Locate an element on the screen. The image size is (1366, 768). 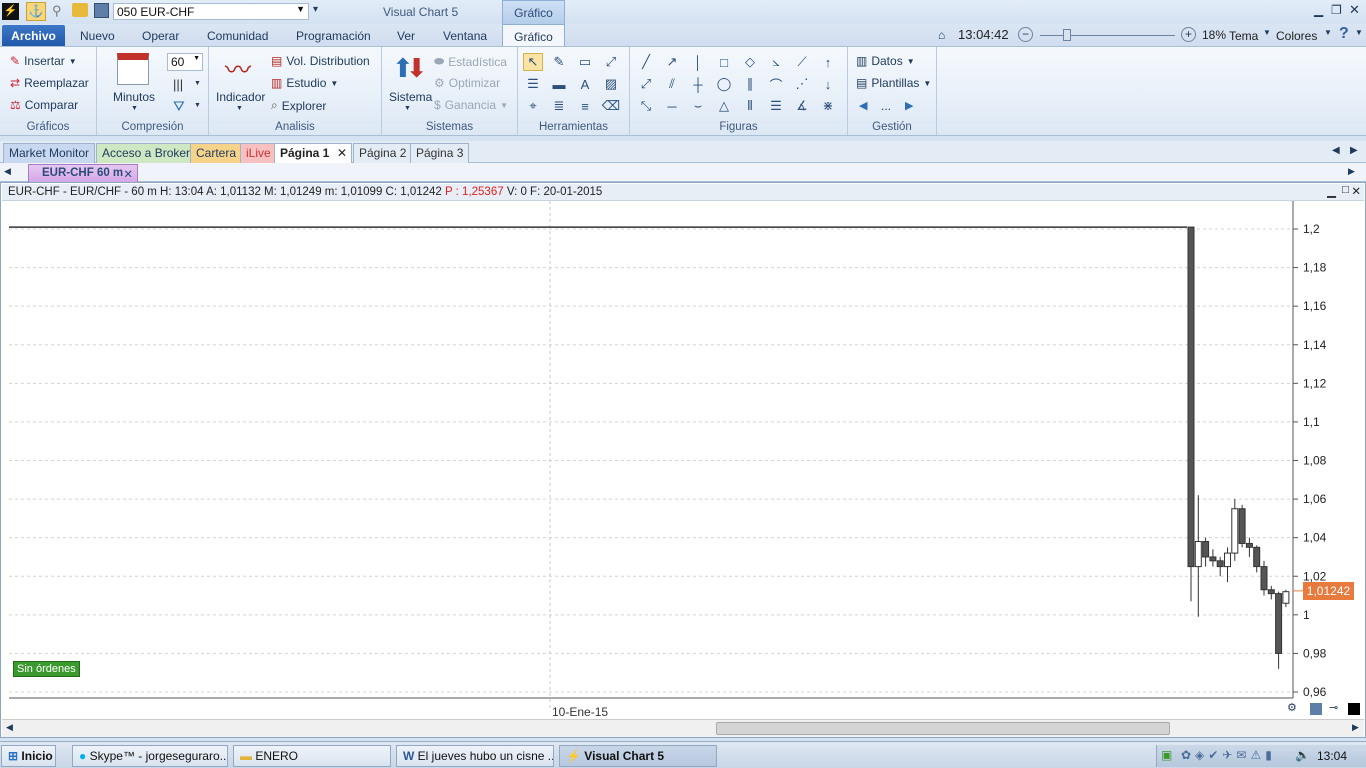
colors-menu: Colores is located at coordinates (1296, 36).